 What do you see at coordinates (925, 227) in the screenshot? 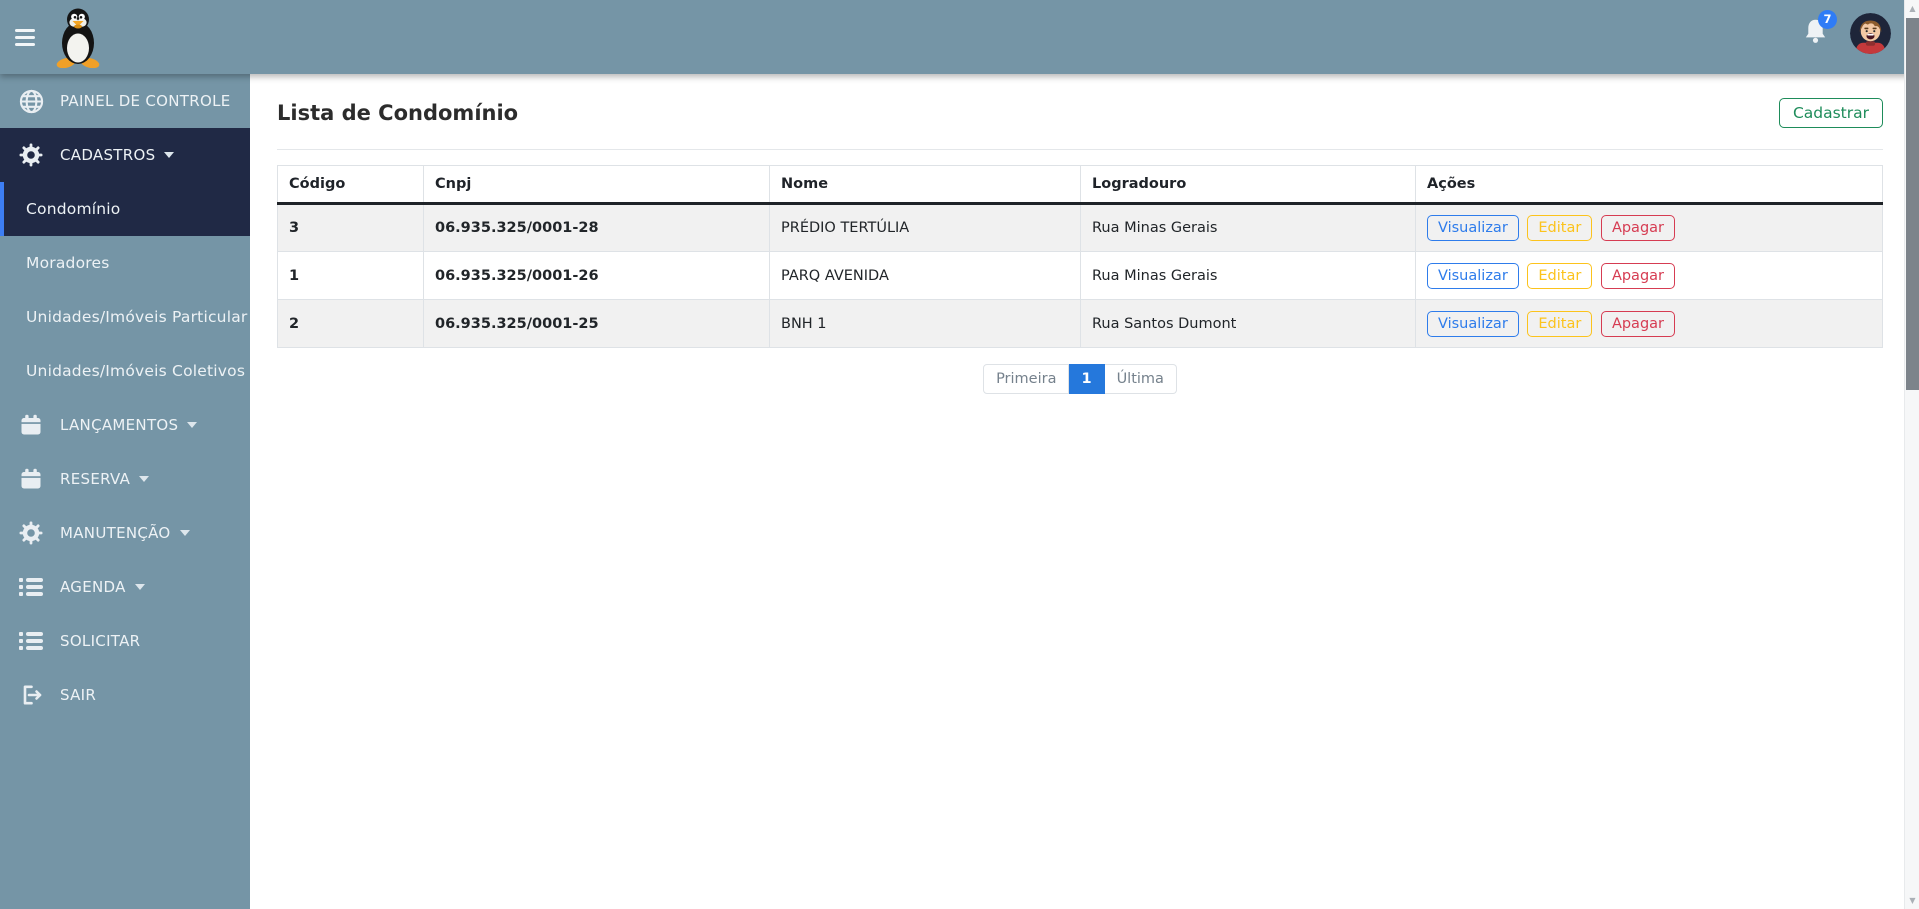
I see `cell-nome: PRÉDIO TERTÚLIA` at bounding box center [925, 227].